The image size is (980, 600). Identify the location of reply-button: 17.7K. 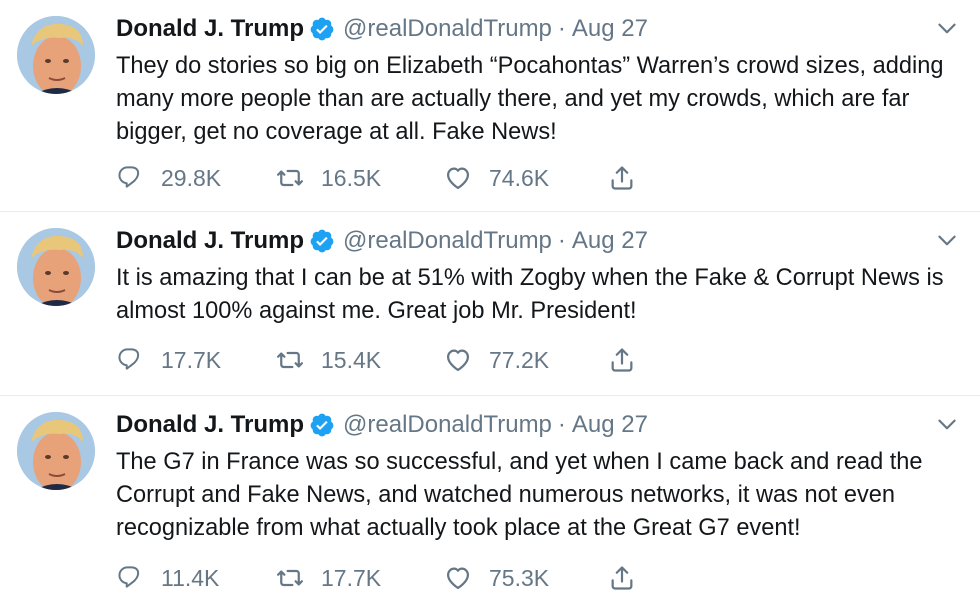
(196, 360).